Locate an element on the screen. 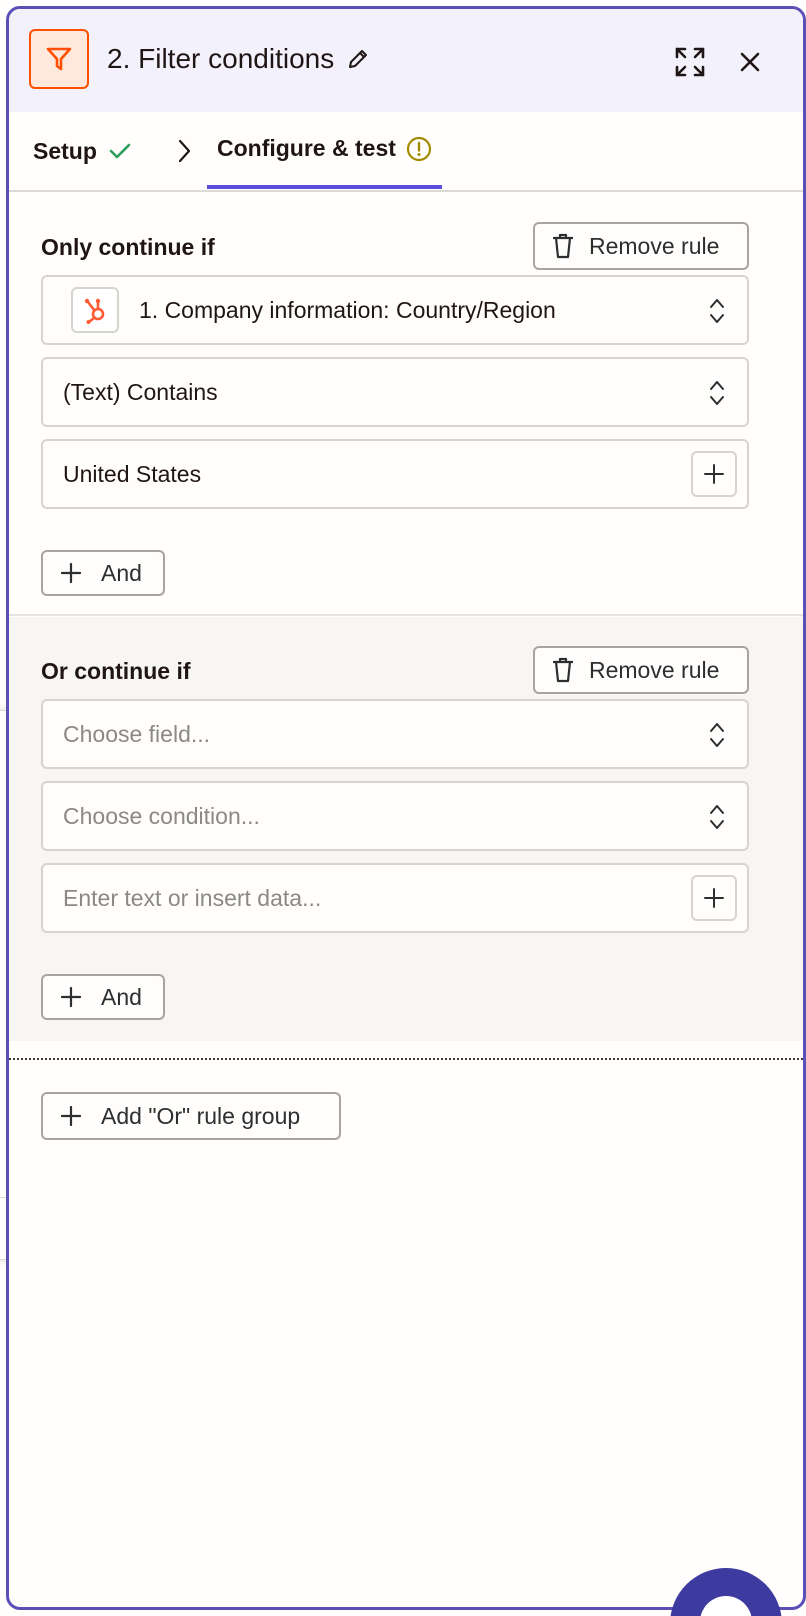 The width and height of the screenshot is (806, 1616). expand-icon is located at coordinates (690, 62).